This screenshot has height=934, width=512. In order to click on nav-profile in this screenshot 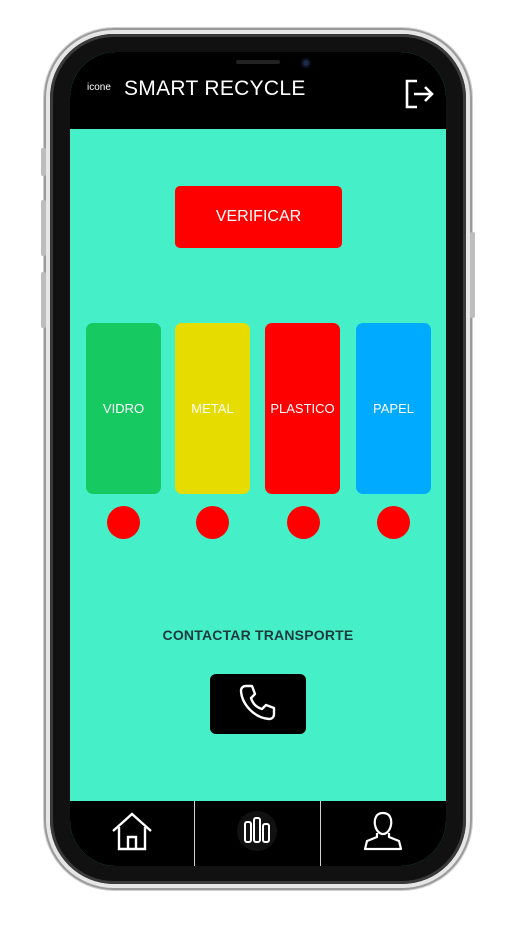, I will do `click(383, 833)`.